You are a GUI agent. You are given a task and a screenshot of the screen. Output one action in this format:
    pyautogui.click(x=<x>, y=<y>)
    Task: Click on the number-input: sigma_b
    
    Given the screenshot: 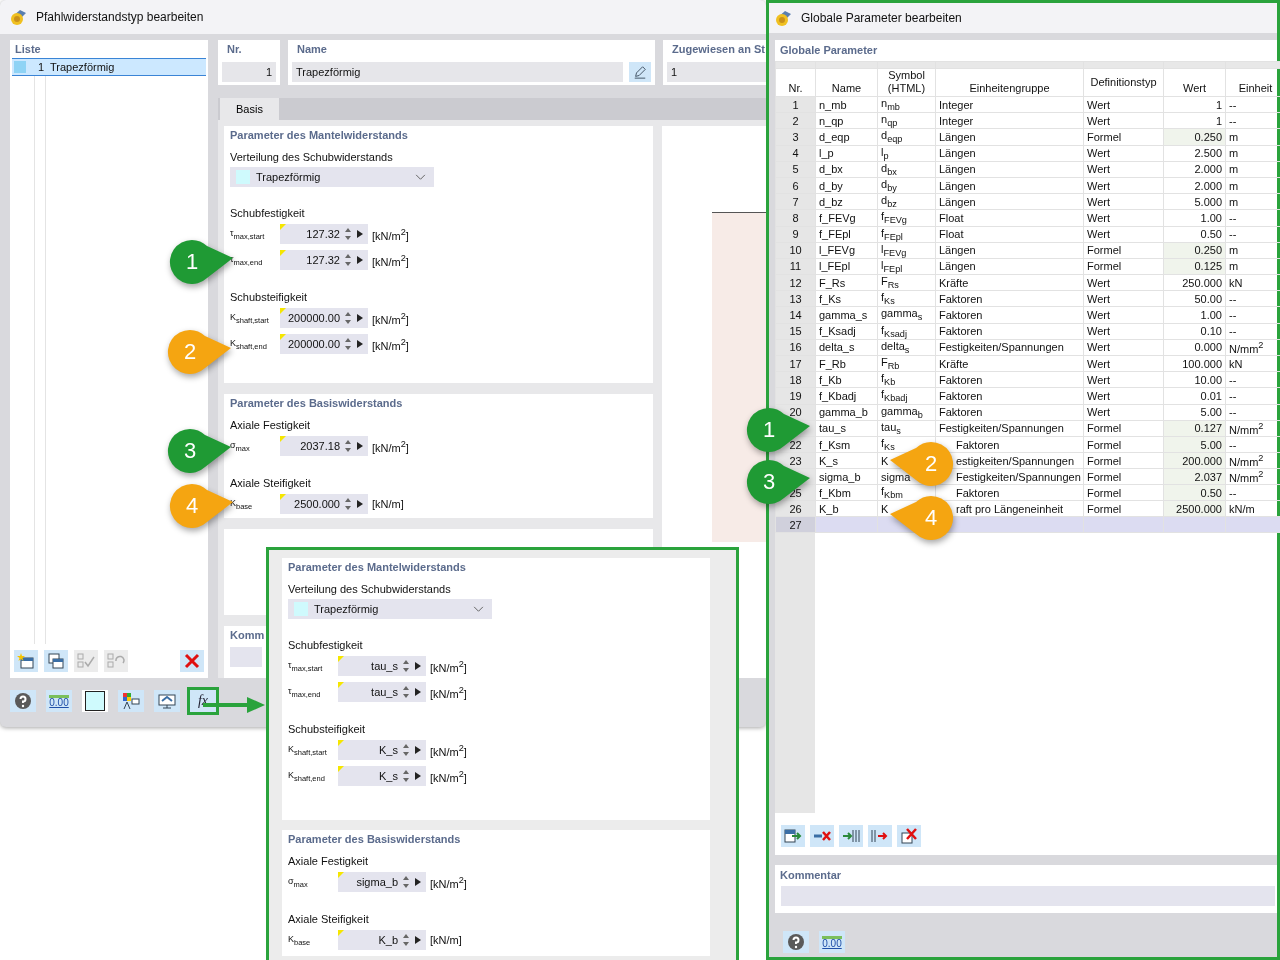 What is the action you would take?
    pyautogui.click(x=382, y=882)
    